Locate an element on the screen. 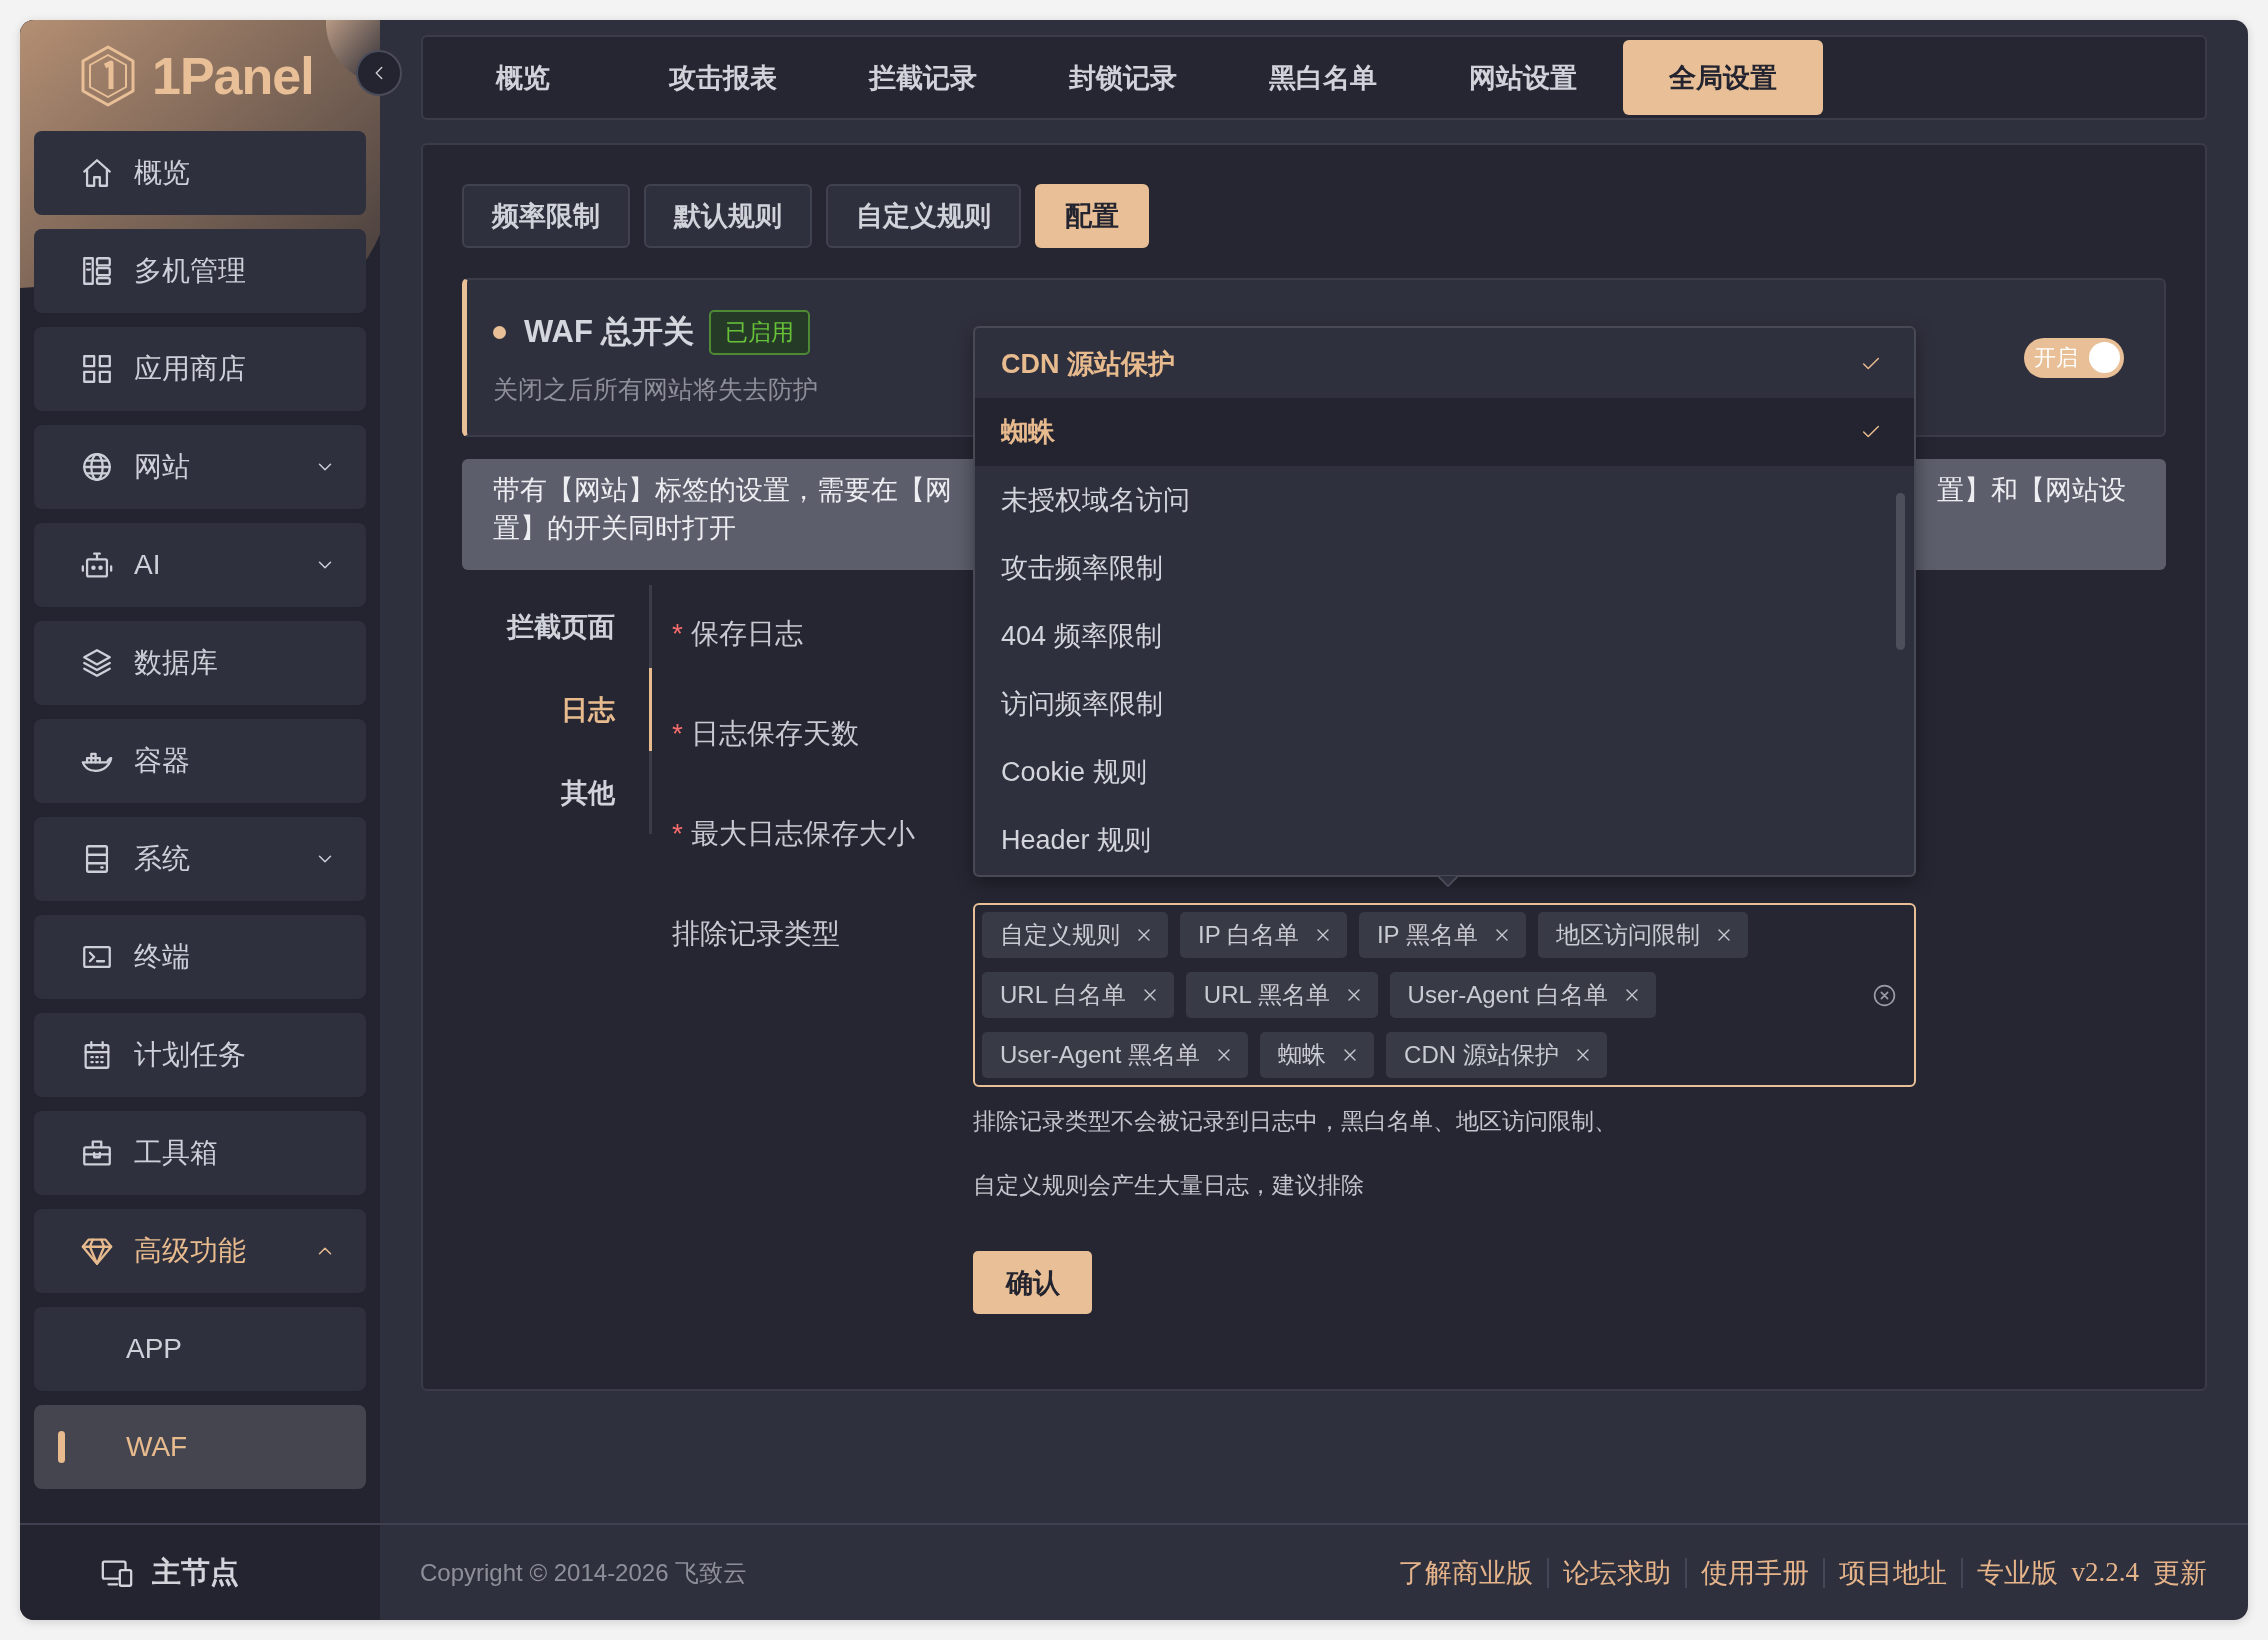 The height and width of the screenshot is (1640, 2268). card-title: WAF 总开关 is located at coordinates (609, 332).